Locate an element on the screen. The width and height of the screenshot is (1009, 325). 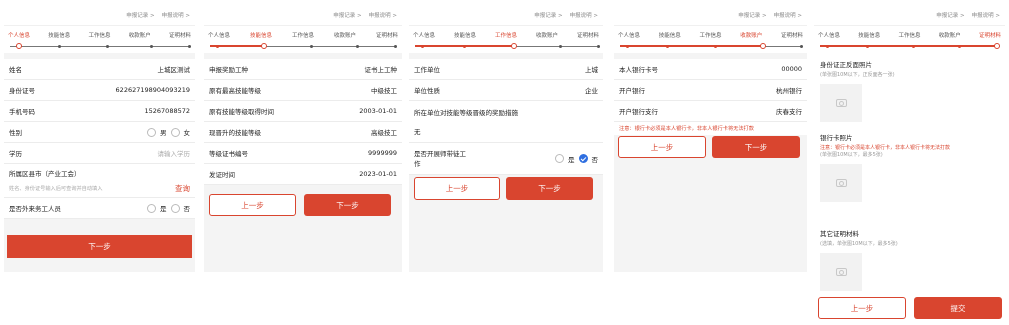
education-input: 请输入学历 is located at coordinates (174, 153).